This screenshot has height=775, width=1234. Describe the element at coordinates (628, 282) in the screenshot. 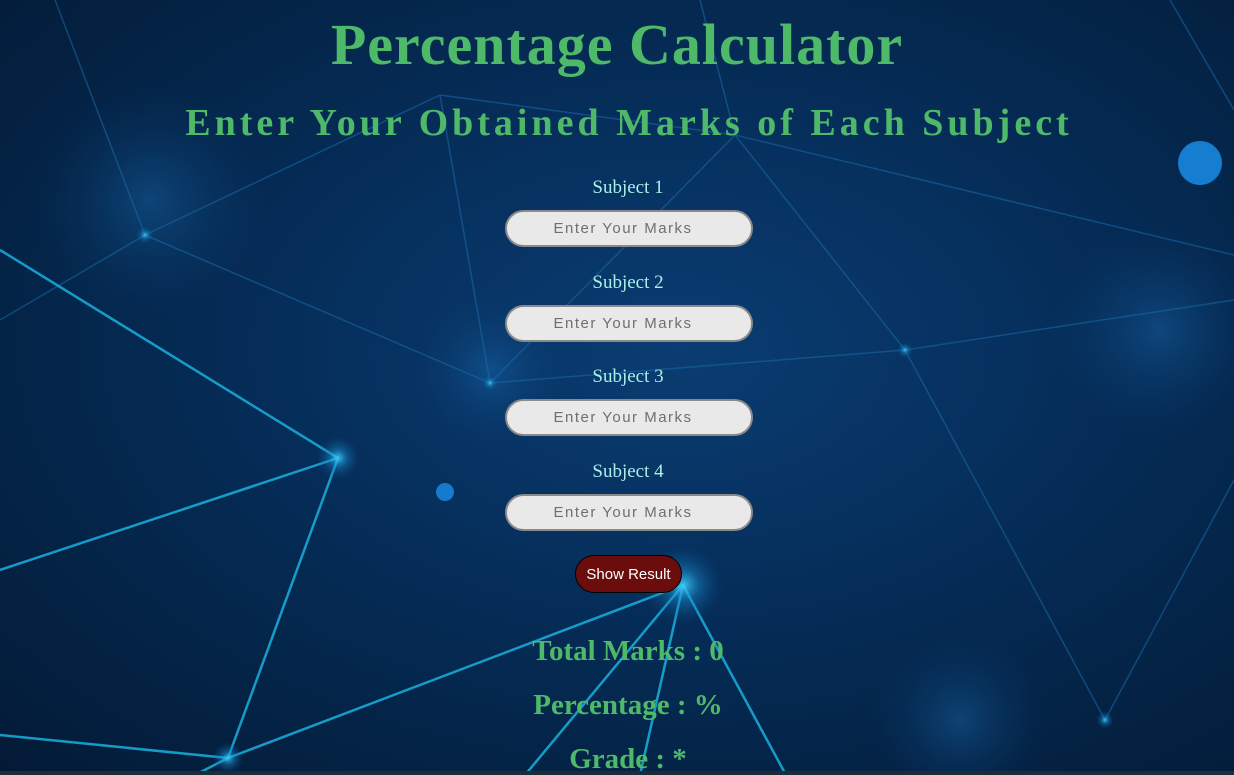

I see `subject-2-label: Subject 2` at that location.